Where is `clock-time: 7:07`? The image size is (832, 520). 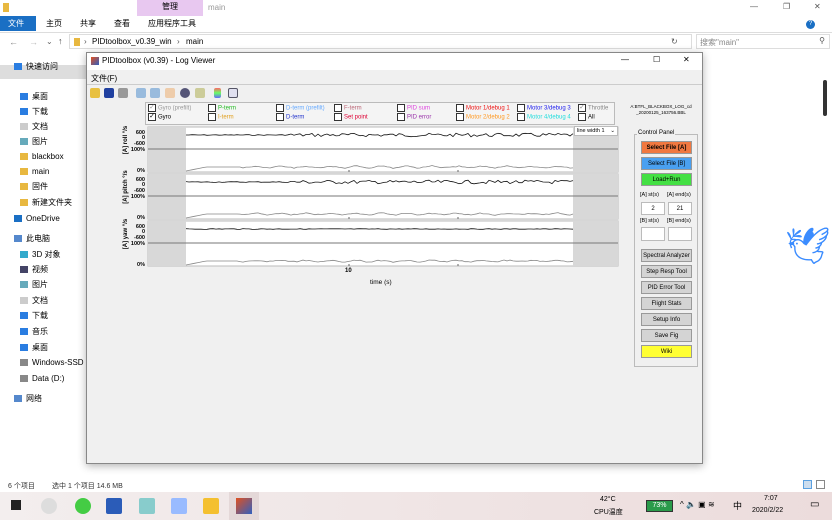 clock-time: 7:07 is located at coordinates (771, 498).